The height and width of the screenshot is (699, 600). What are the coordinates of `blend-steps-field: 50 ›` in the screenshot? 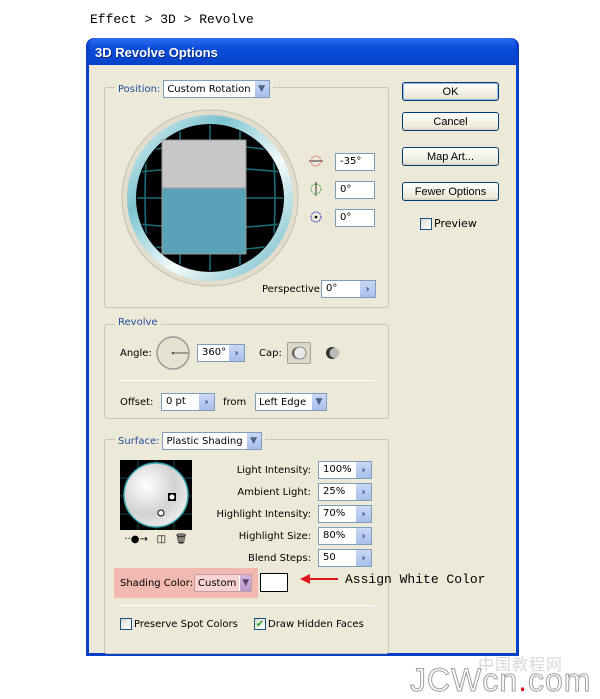 It's located at (345, 558).